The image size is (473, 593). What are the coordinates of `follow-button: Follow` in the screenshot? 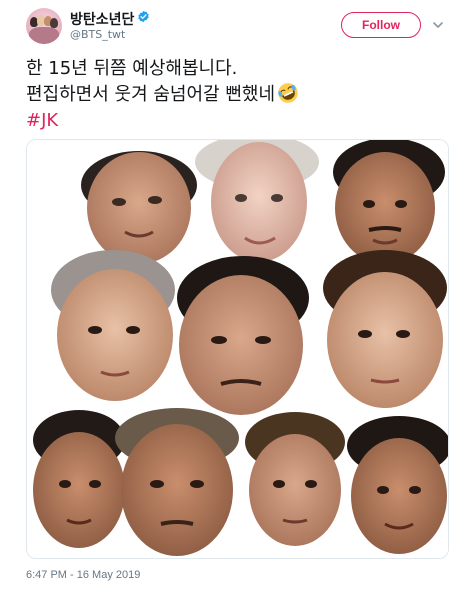 It's located at (381, 25).